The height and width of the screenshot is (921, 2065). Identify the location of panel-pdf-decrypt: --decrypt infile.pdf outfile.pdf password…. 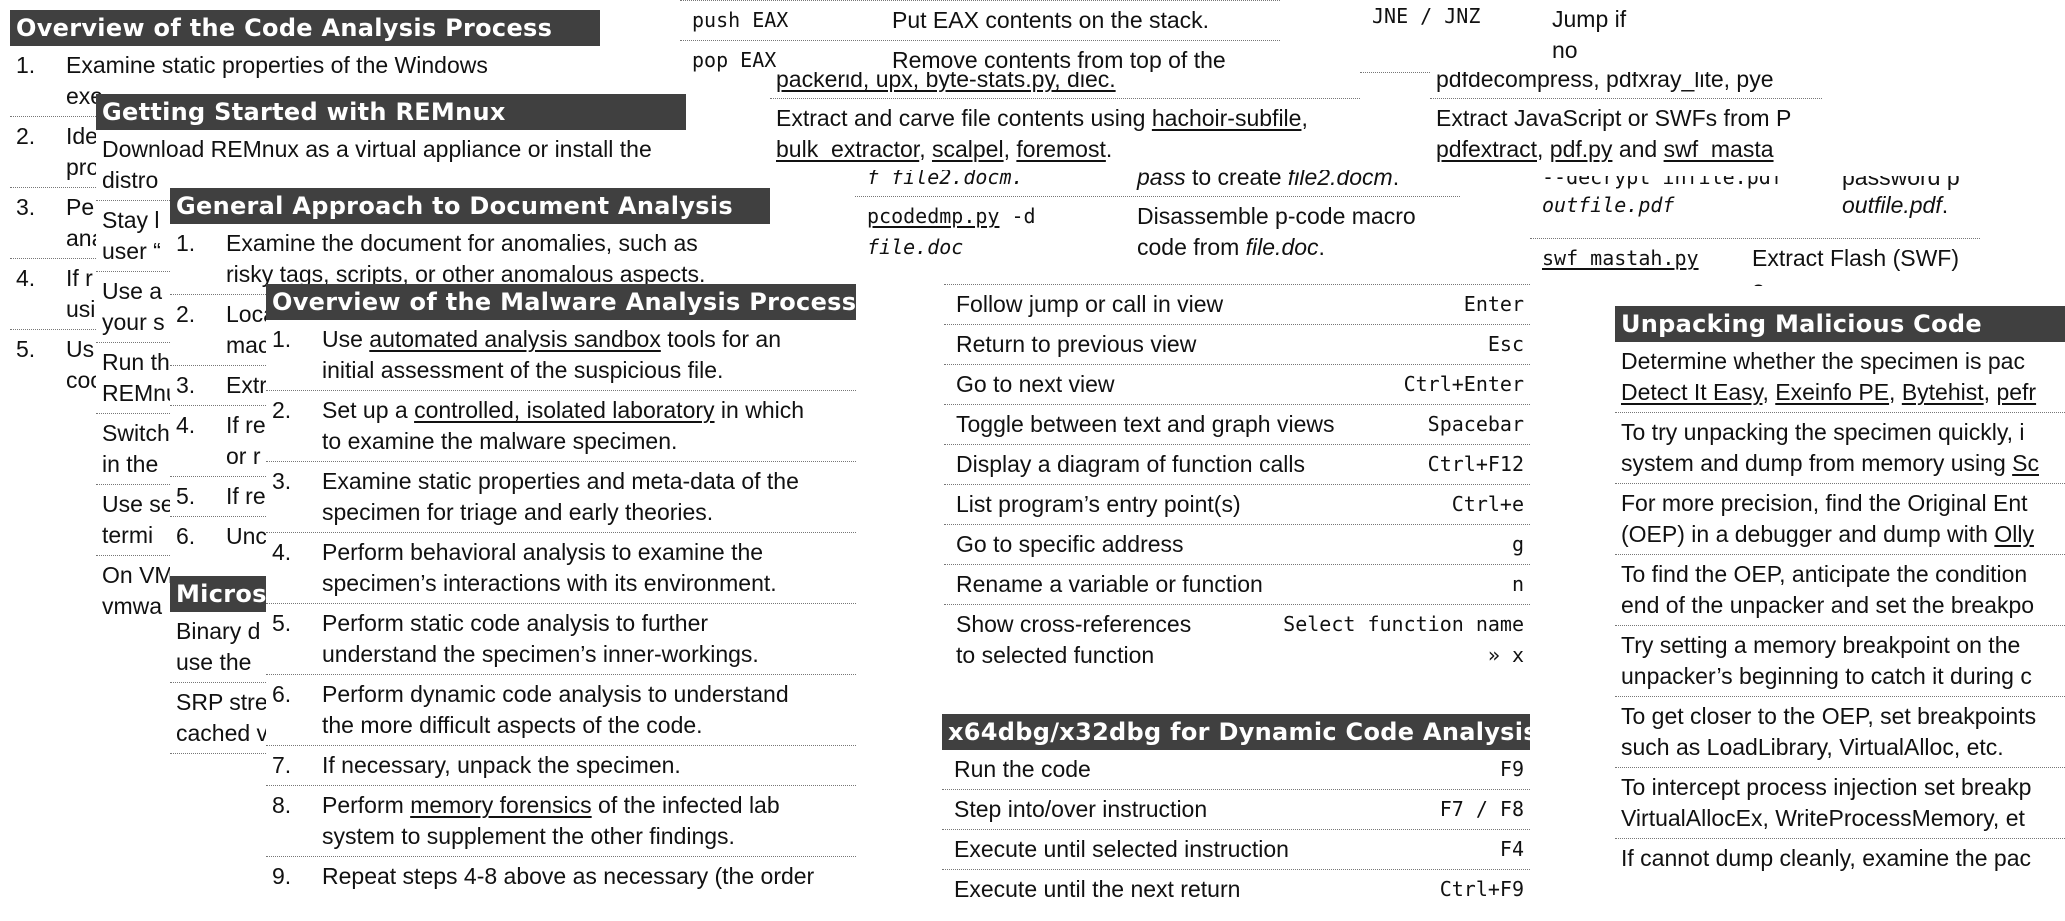
(1755, 231).